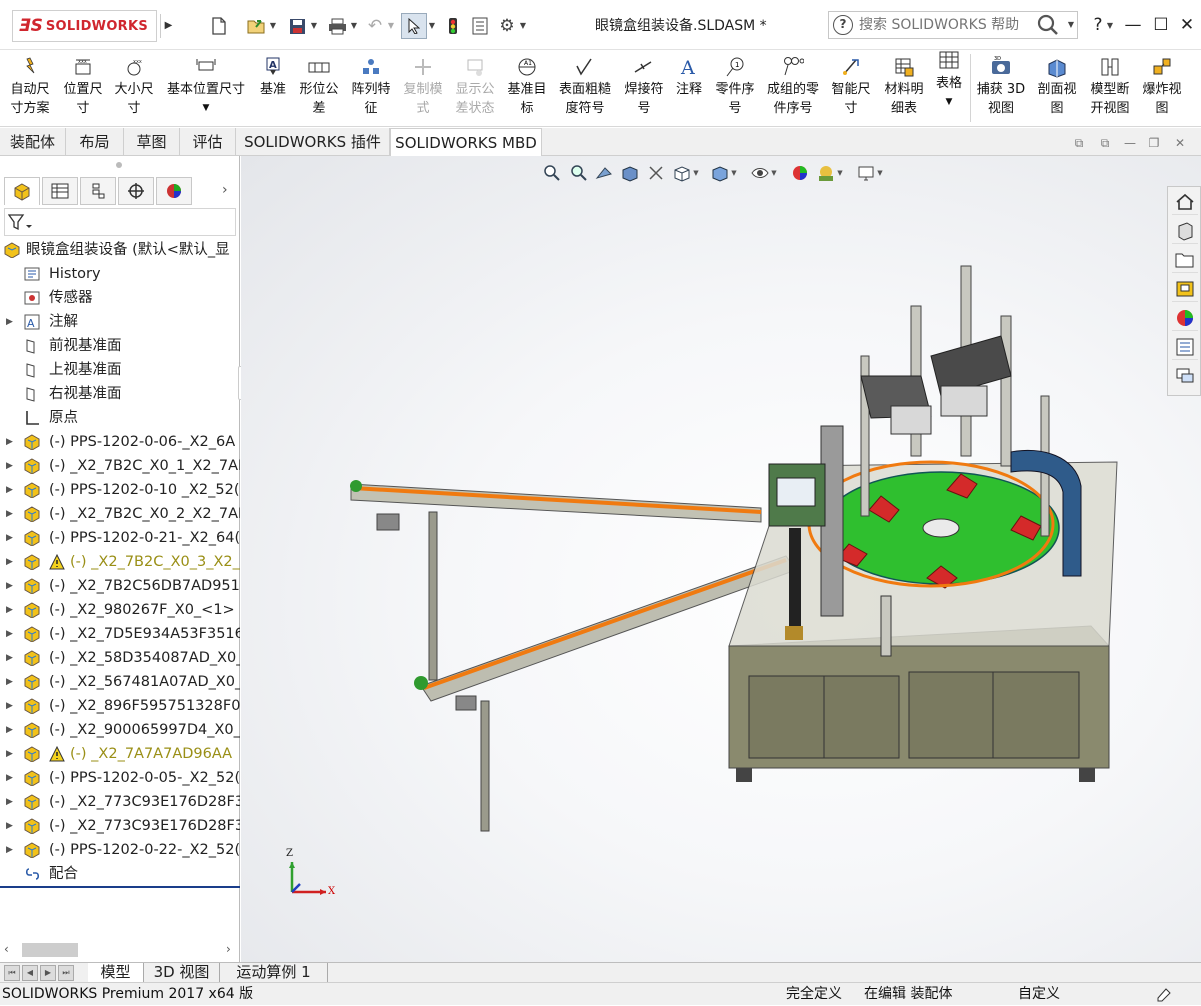 The width and height of the screenshot is (1201, 1006). I want to click on tab-model: 模型, so click(116, 973).